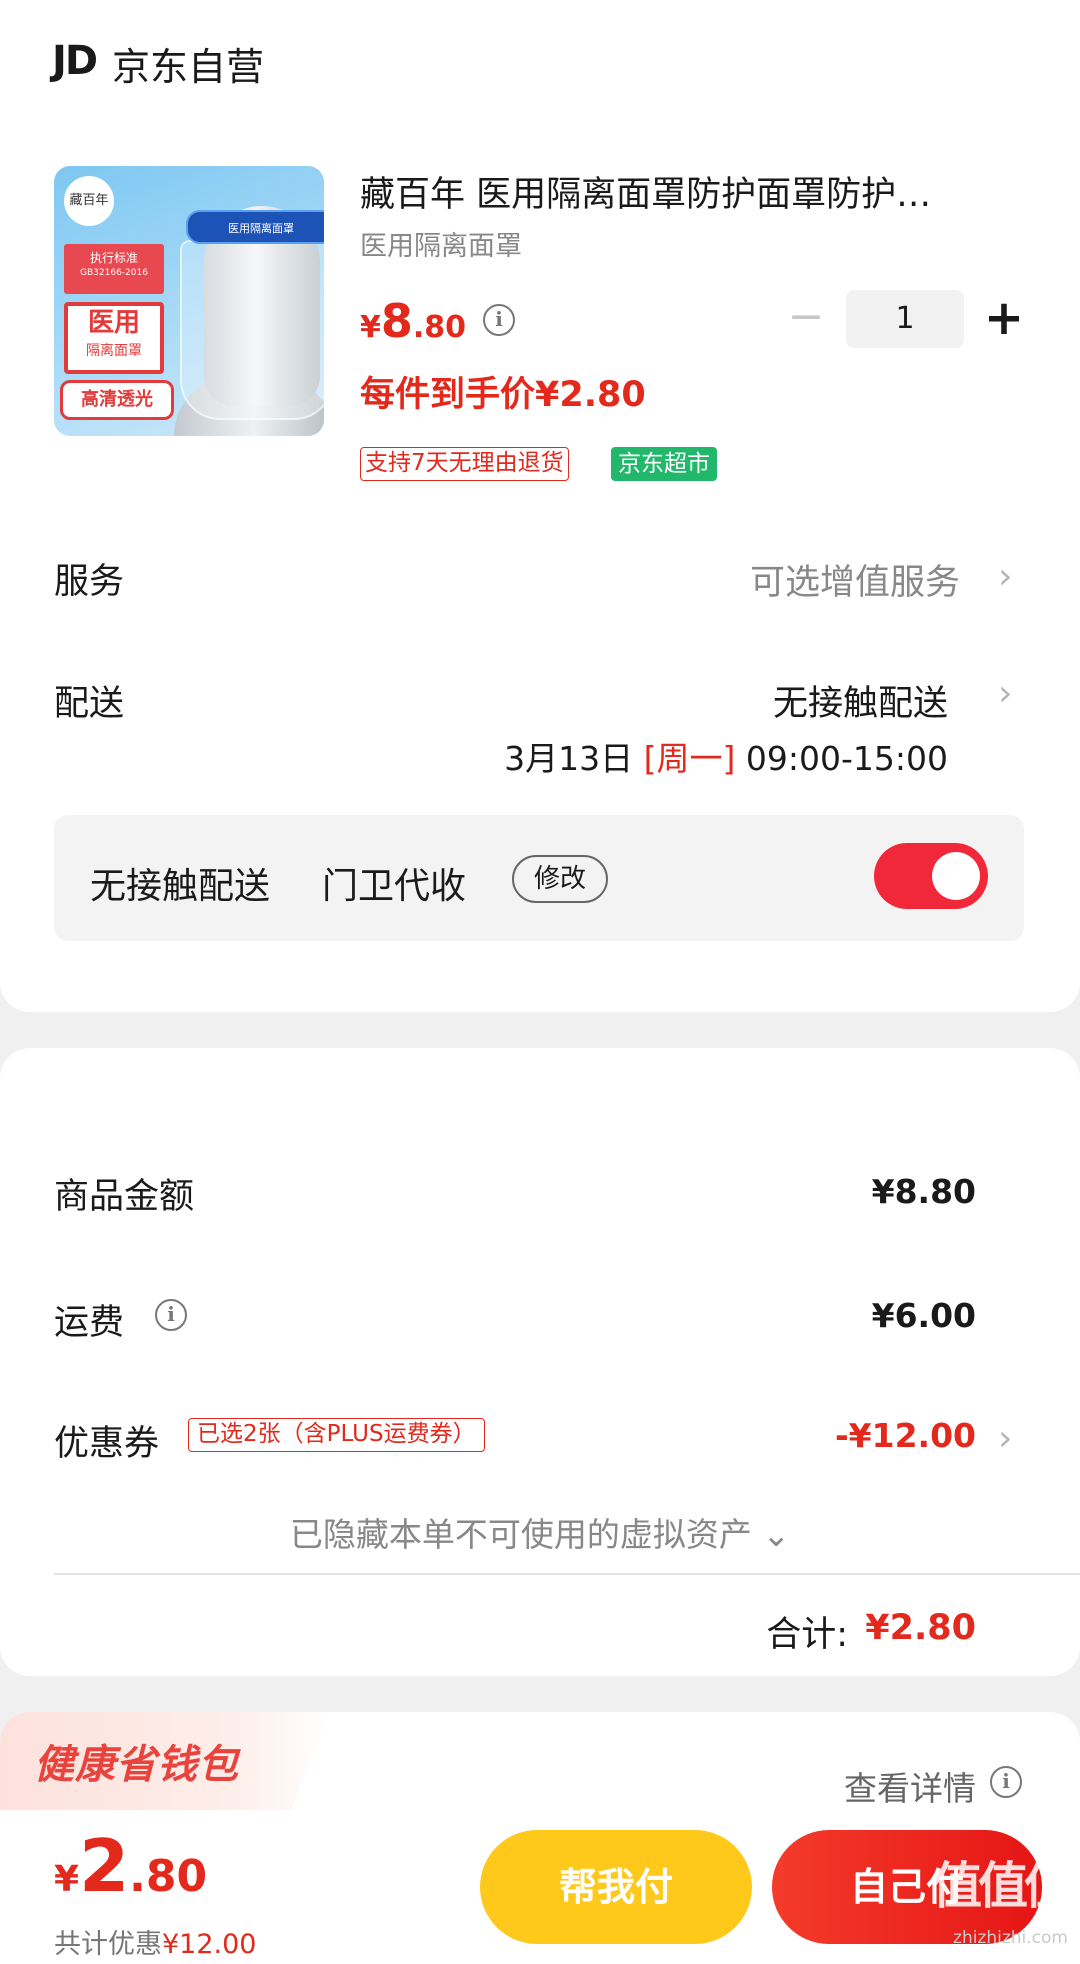  What do you see at coordinates (1004, 318) in the screenshot?
I see `quantity-plus-button: +` at bounding box center [1004, 318].